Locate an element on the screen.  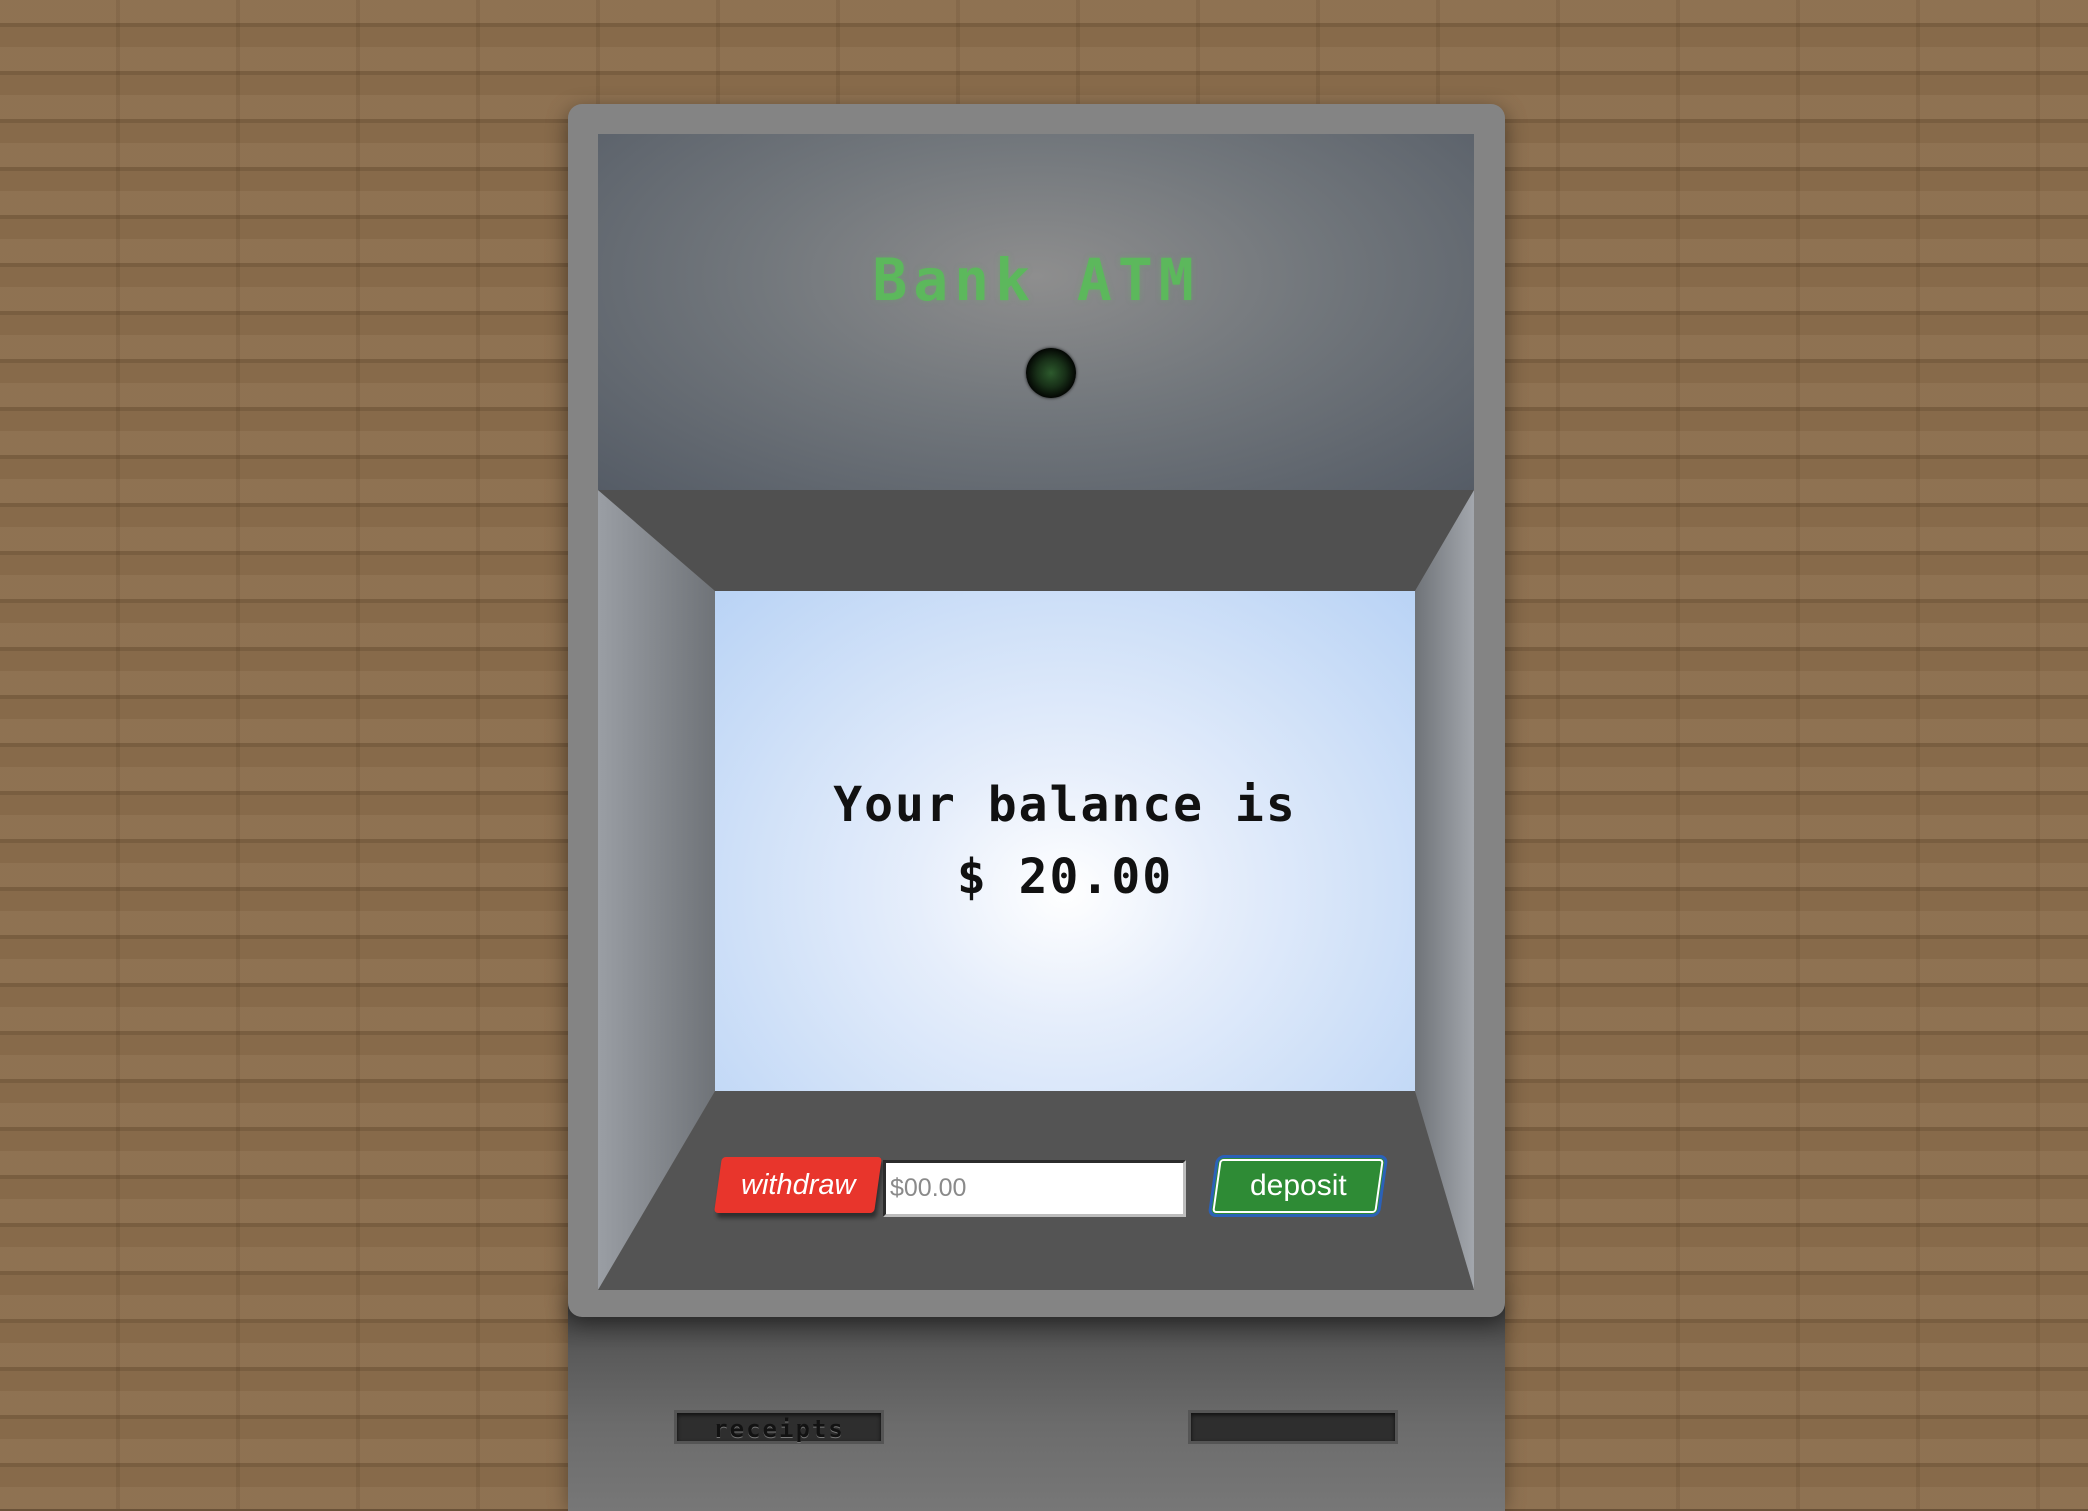
atm-title: Bank ATM is located at coordinates (1036, 280).